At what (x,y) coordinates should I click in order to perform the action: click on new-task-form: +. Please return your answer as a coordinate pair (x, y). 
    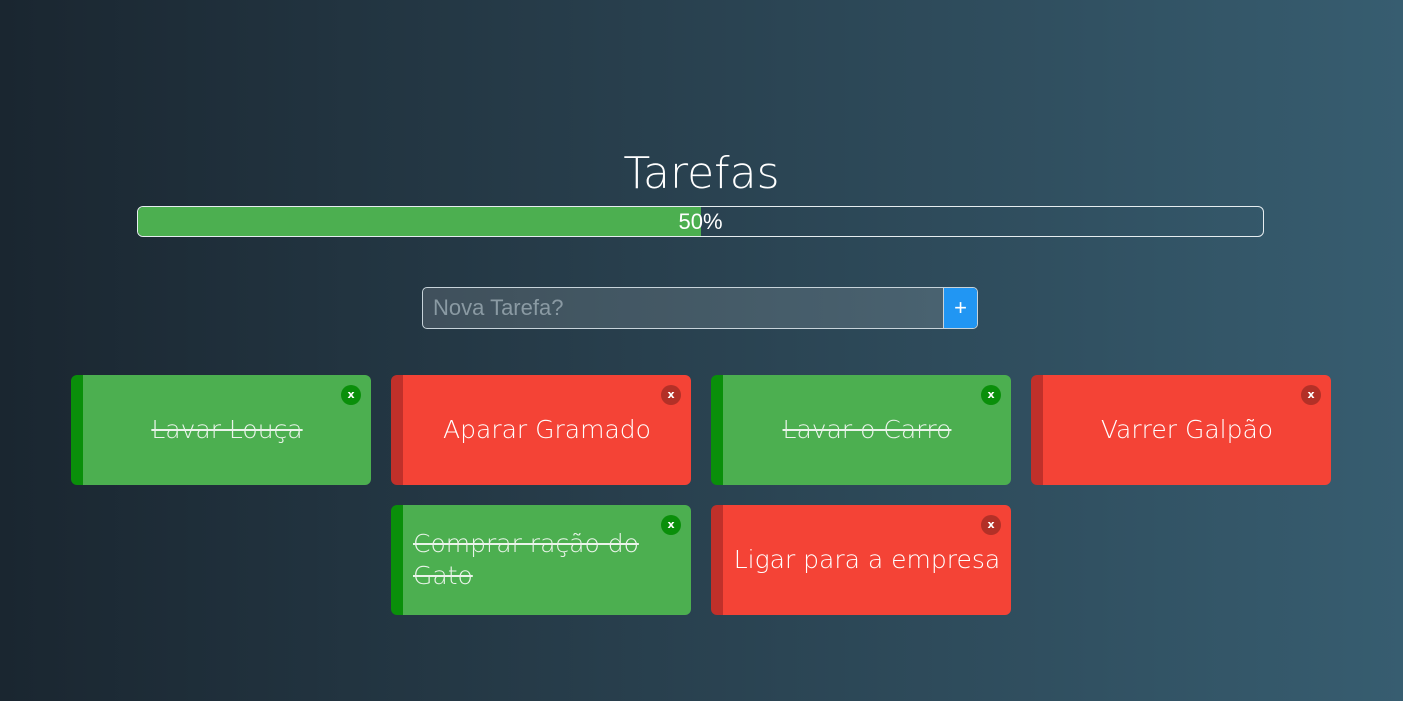
    Looking at the image, I should click on (700, 308).